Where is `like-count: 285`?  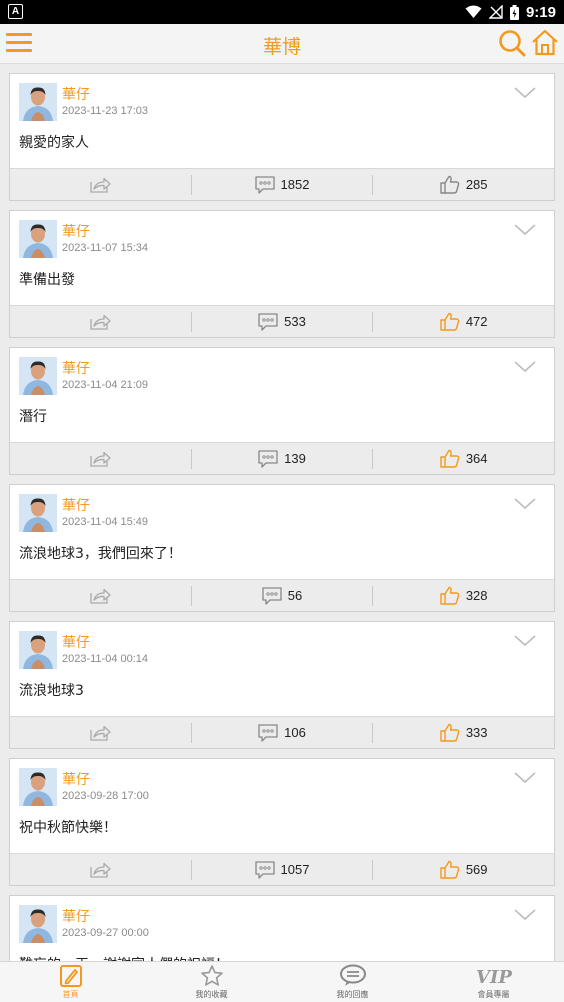 like-count: 285 is located at coordinates (476, 184).